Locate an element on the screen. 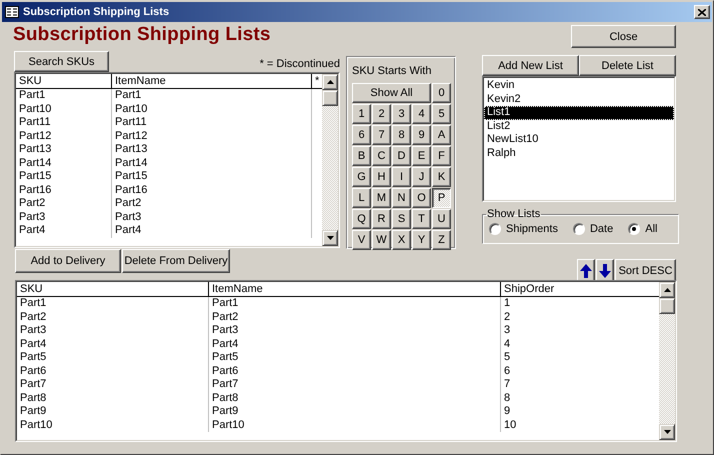 The image size is (714, 455). letter-key-button: D is located at coordinates (401, 156).